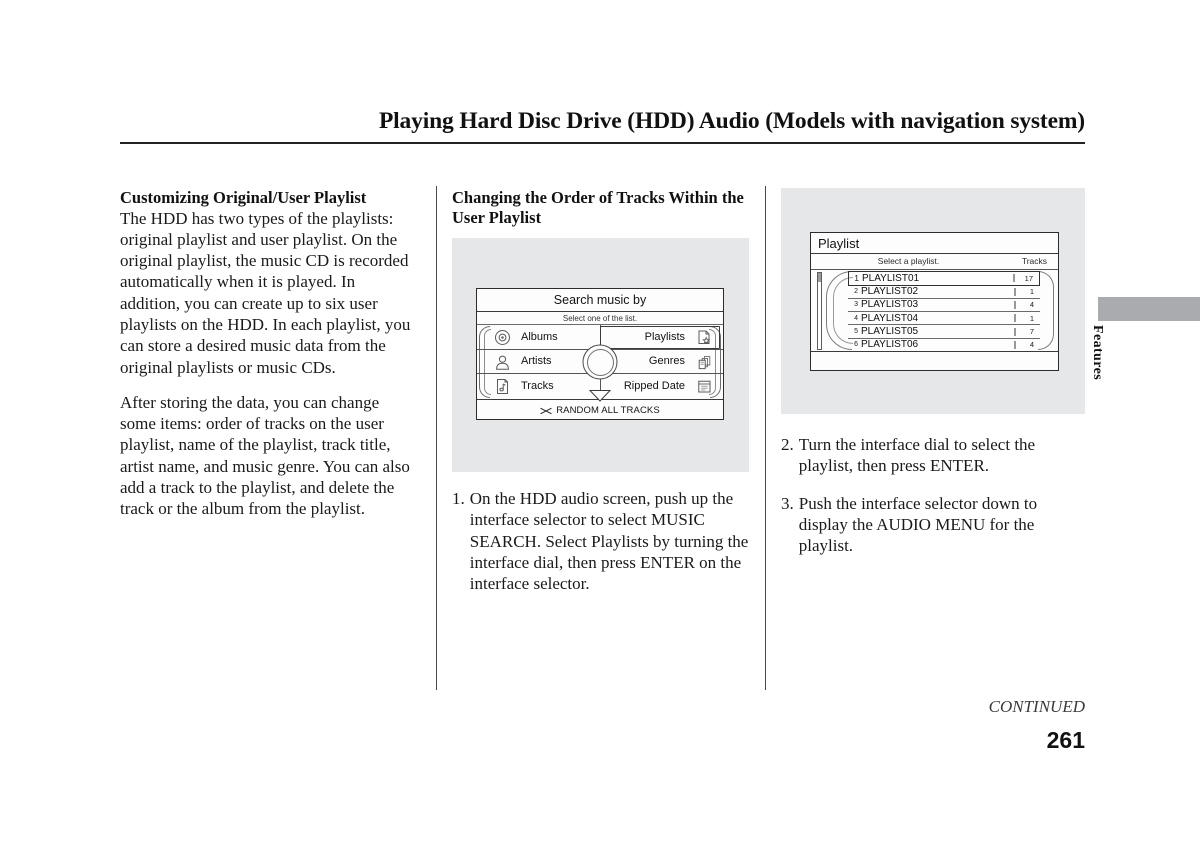 This screenshot has width=1200, height=859. Describe the element at coordinates (458, 498) in the screenshot. I see `step-number: 1.` at that location.